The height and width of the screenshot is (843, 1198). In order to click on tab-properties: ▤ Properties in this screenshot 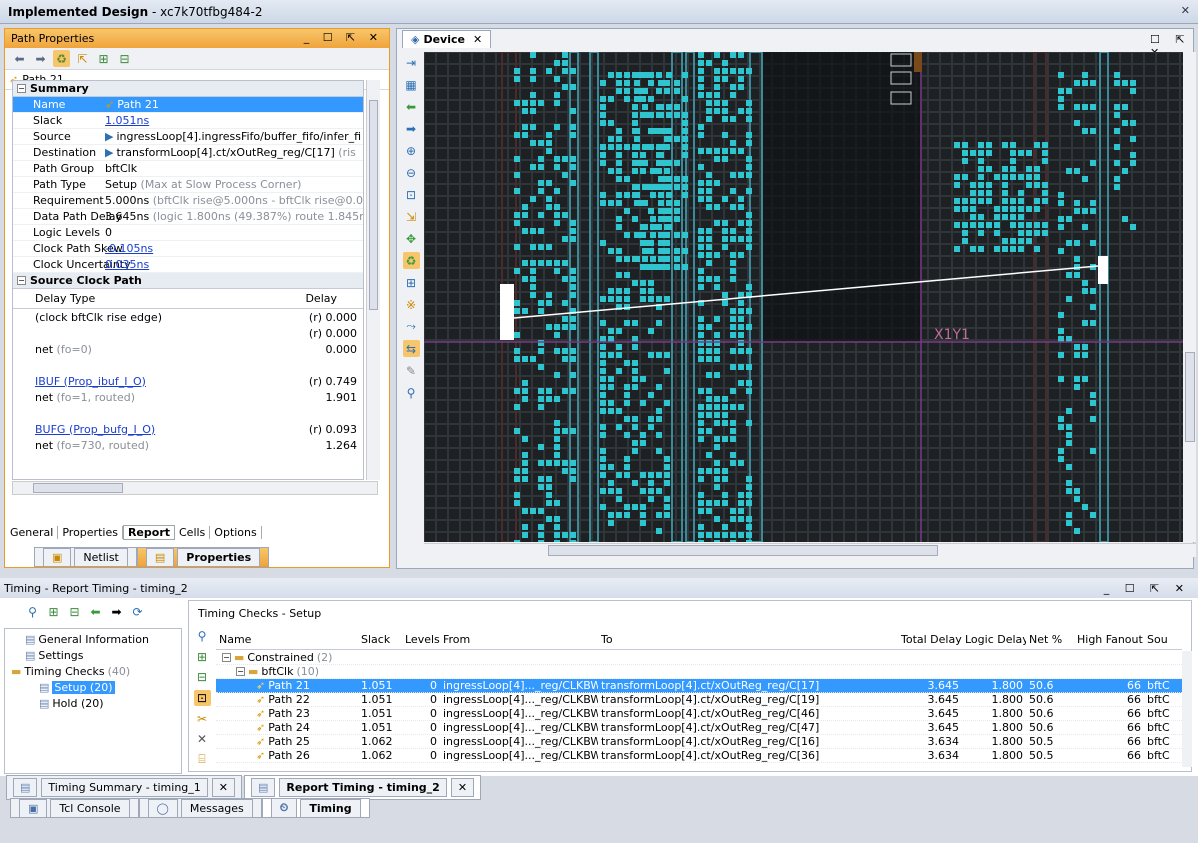, I will do `click(203, 557)`.